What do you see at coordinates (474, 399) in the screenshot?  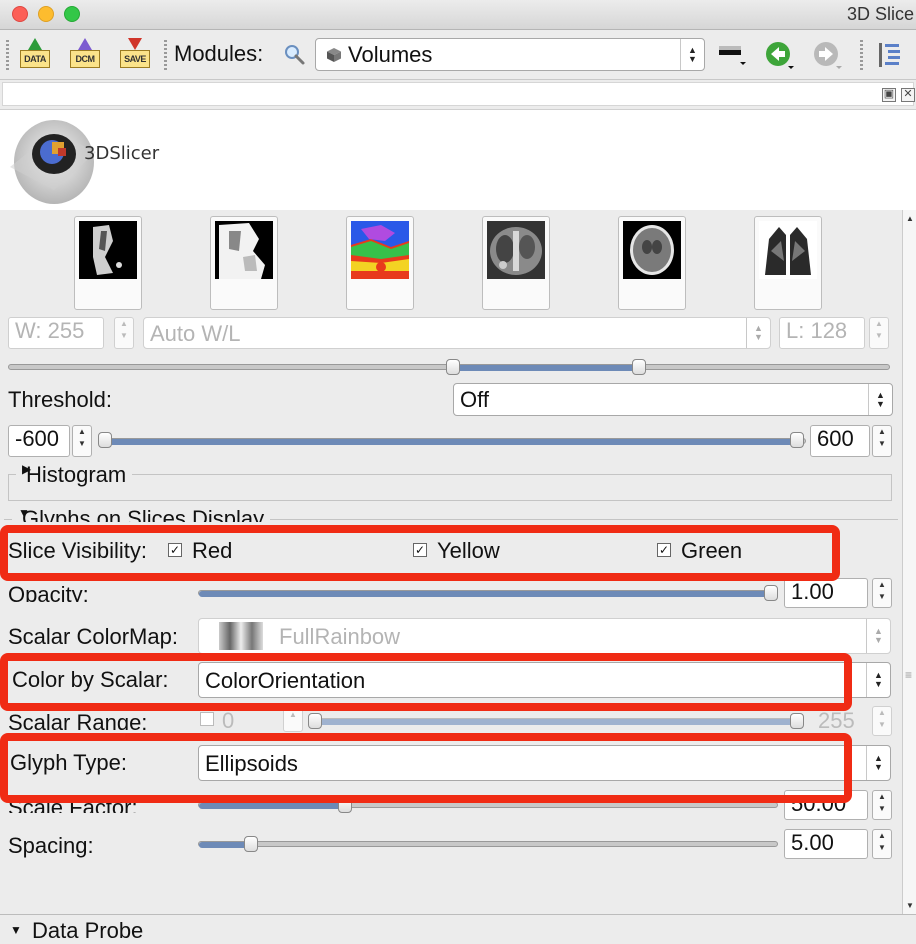 I see `threshold-mode-value: Off` at bounding box center [474, 399].